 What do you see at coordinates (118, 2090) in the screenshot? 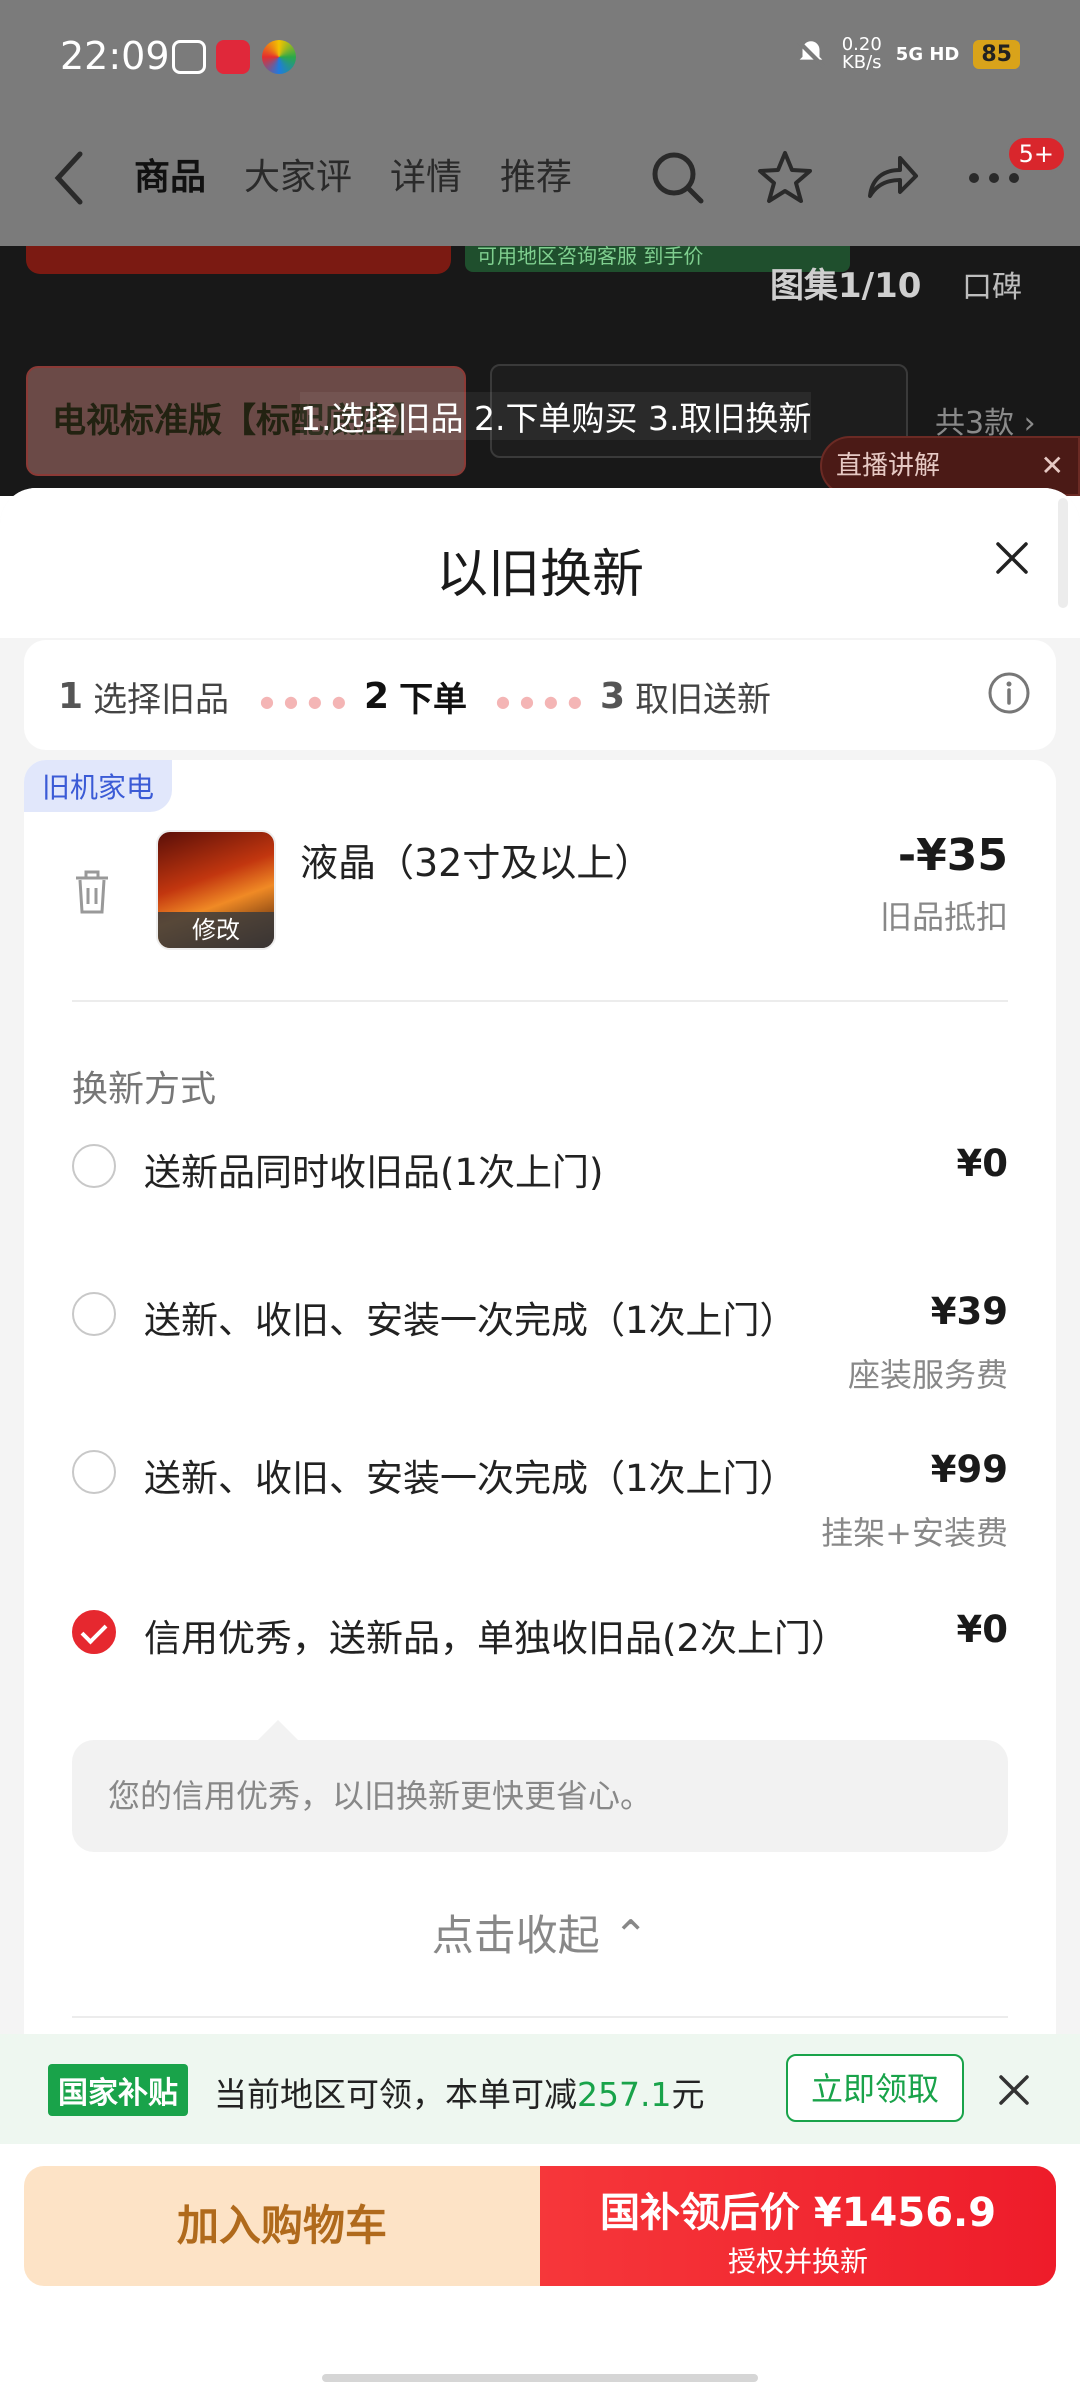
I see `subsidy-tag: 国家补贴` at bounding box center [118, 2090].